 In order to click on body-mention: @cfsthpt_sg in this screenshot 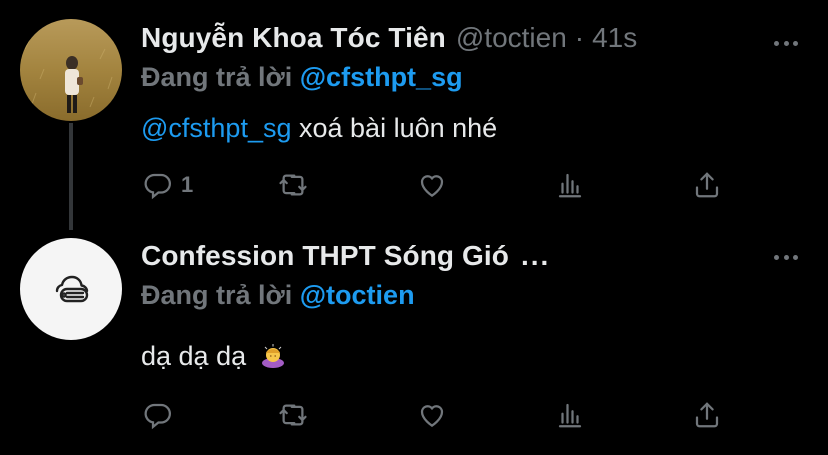, I will do `click(216, 128)`.